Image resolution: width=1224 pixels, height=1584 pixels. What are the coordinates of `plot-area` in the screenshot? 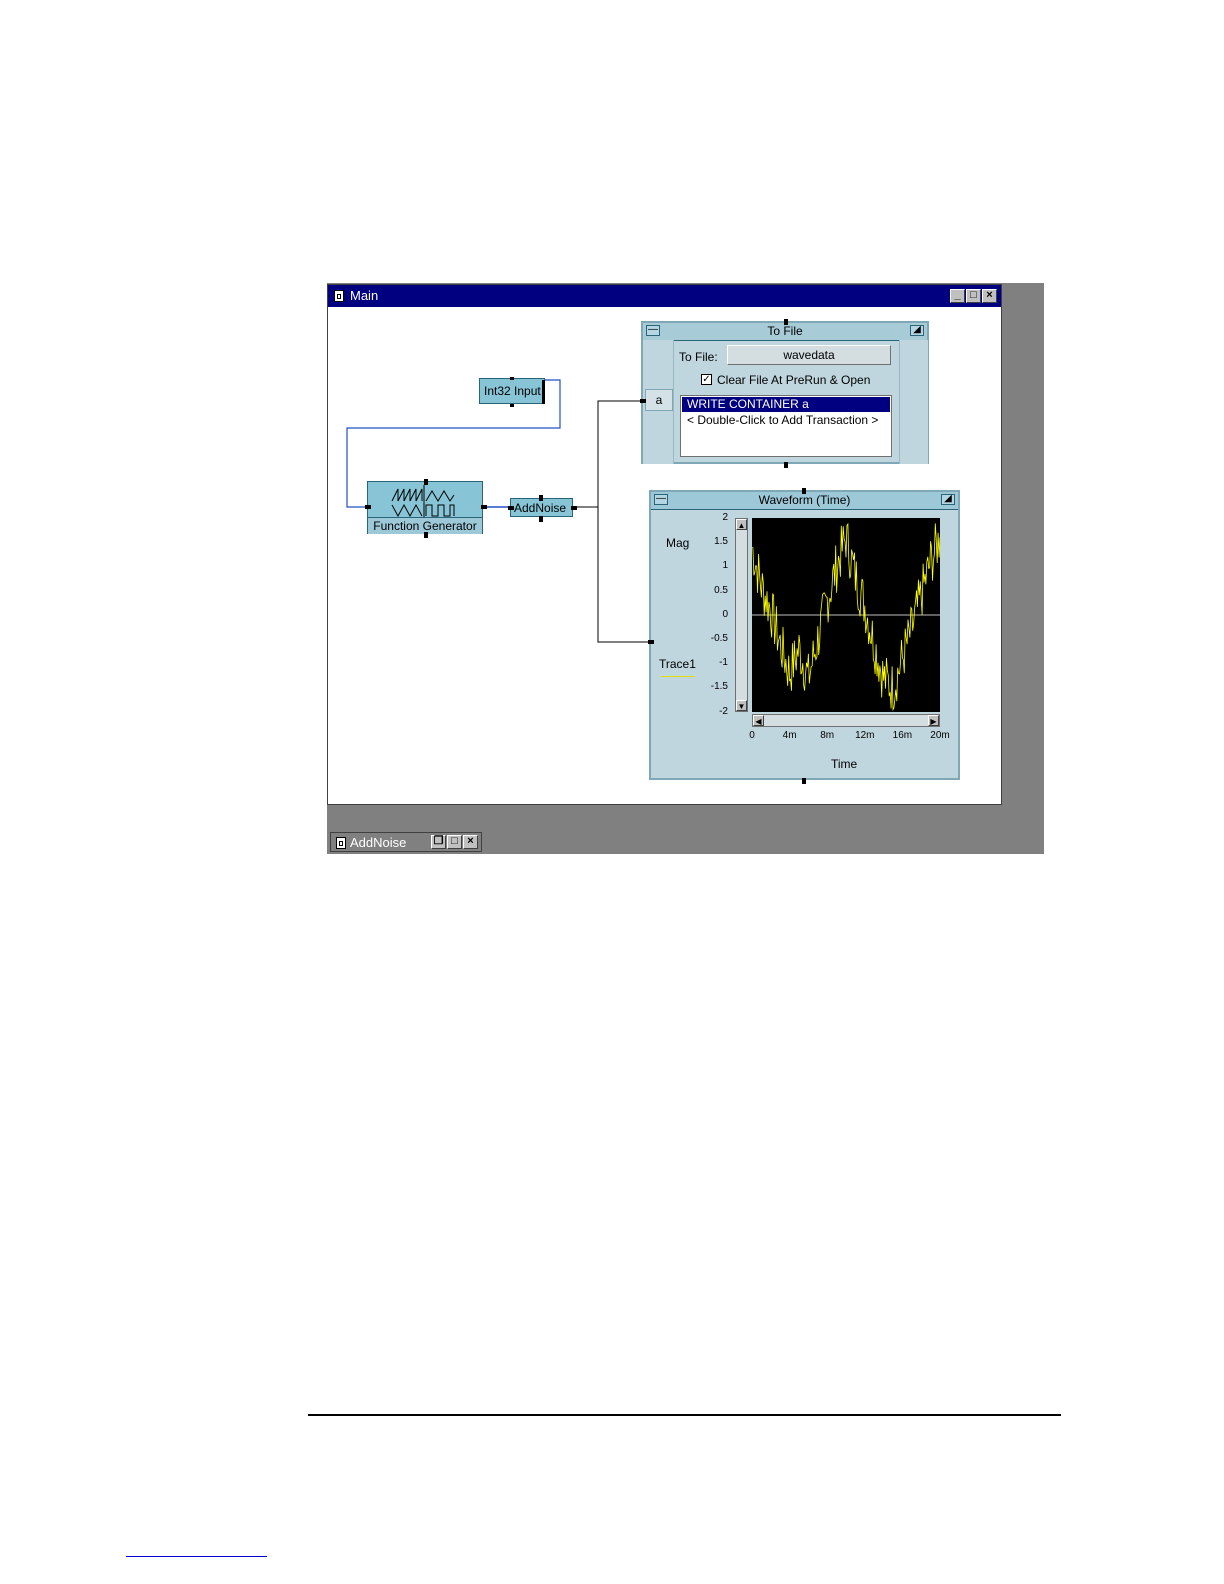 It's located at (846, 615).